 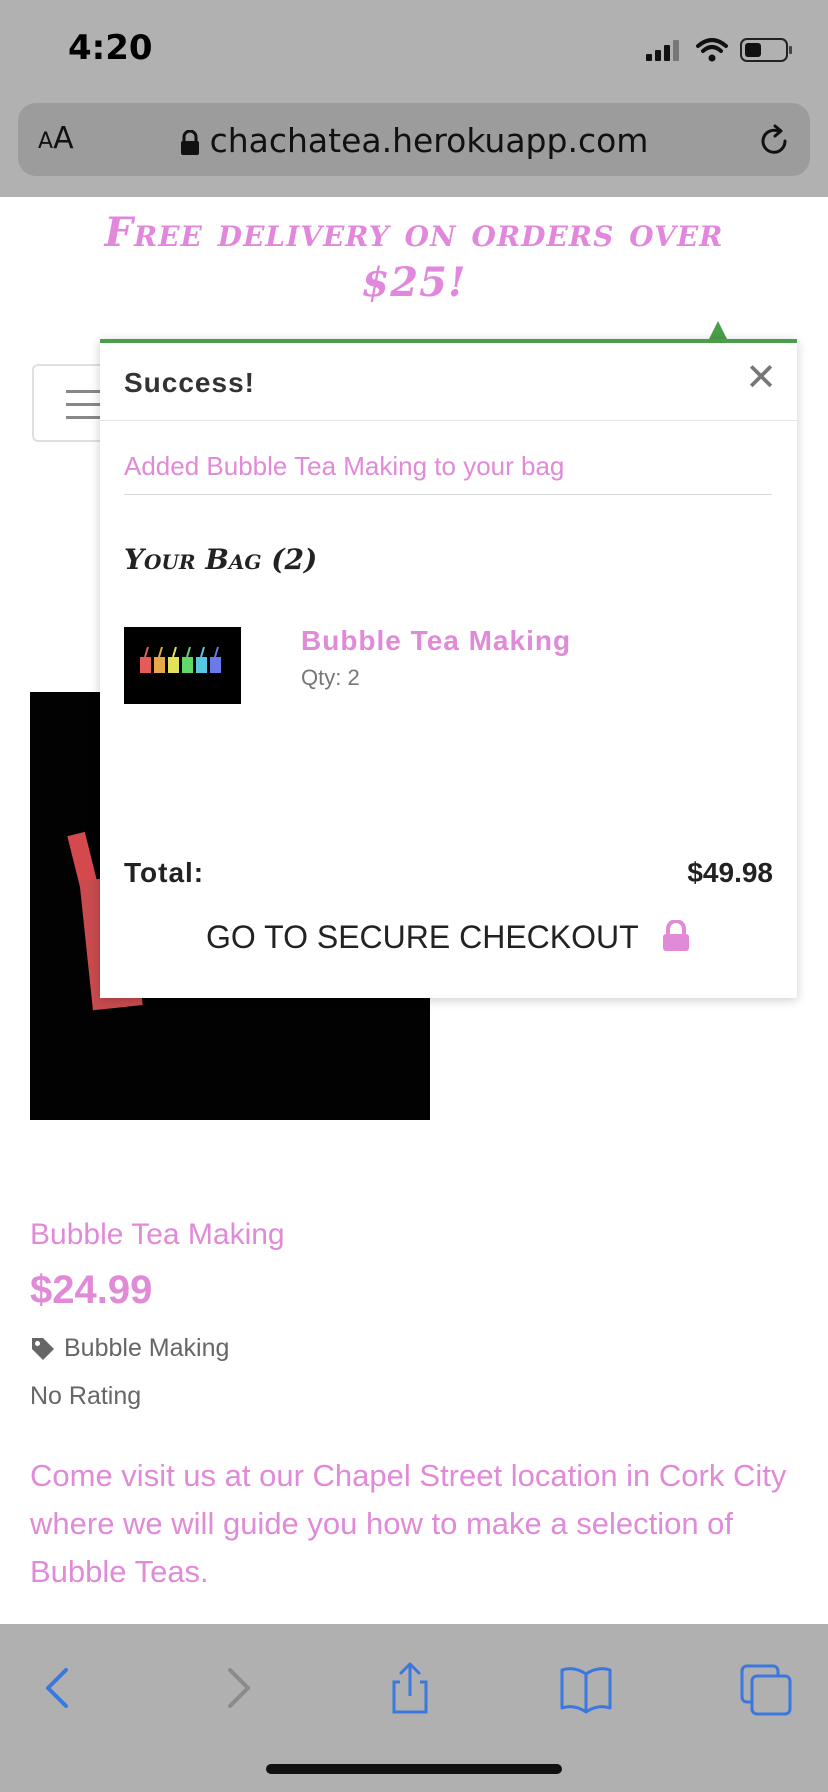 I want to click on promo-banner: Free delivery on orders over $25!, so click(x=414, y=258).